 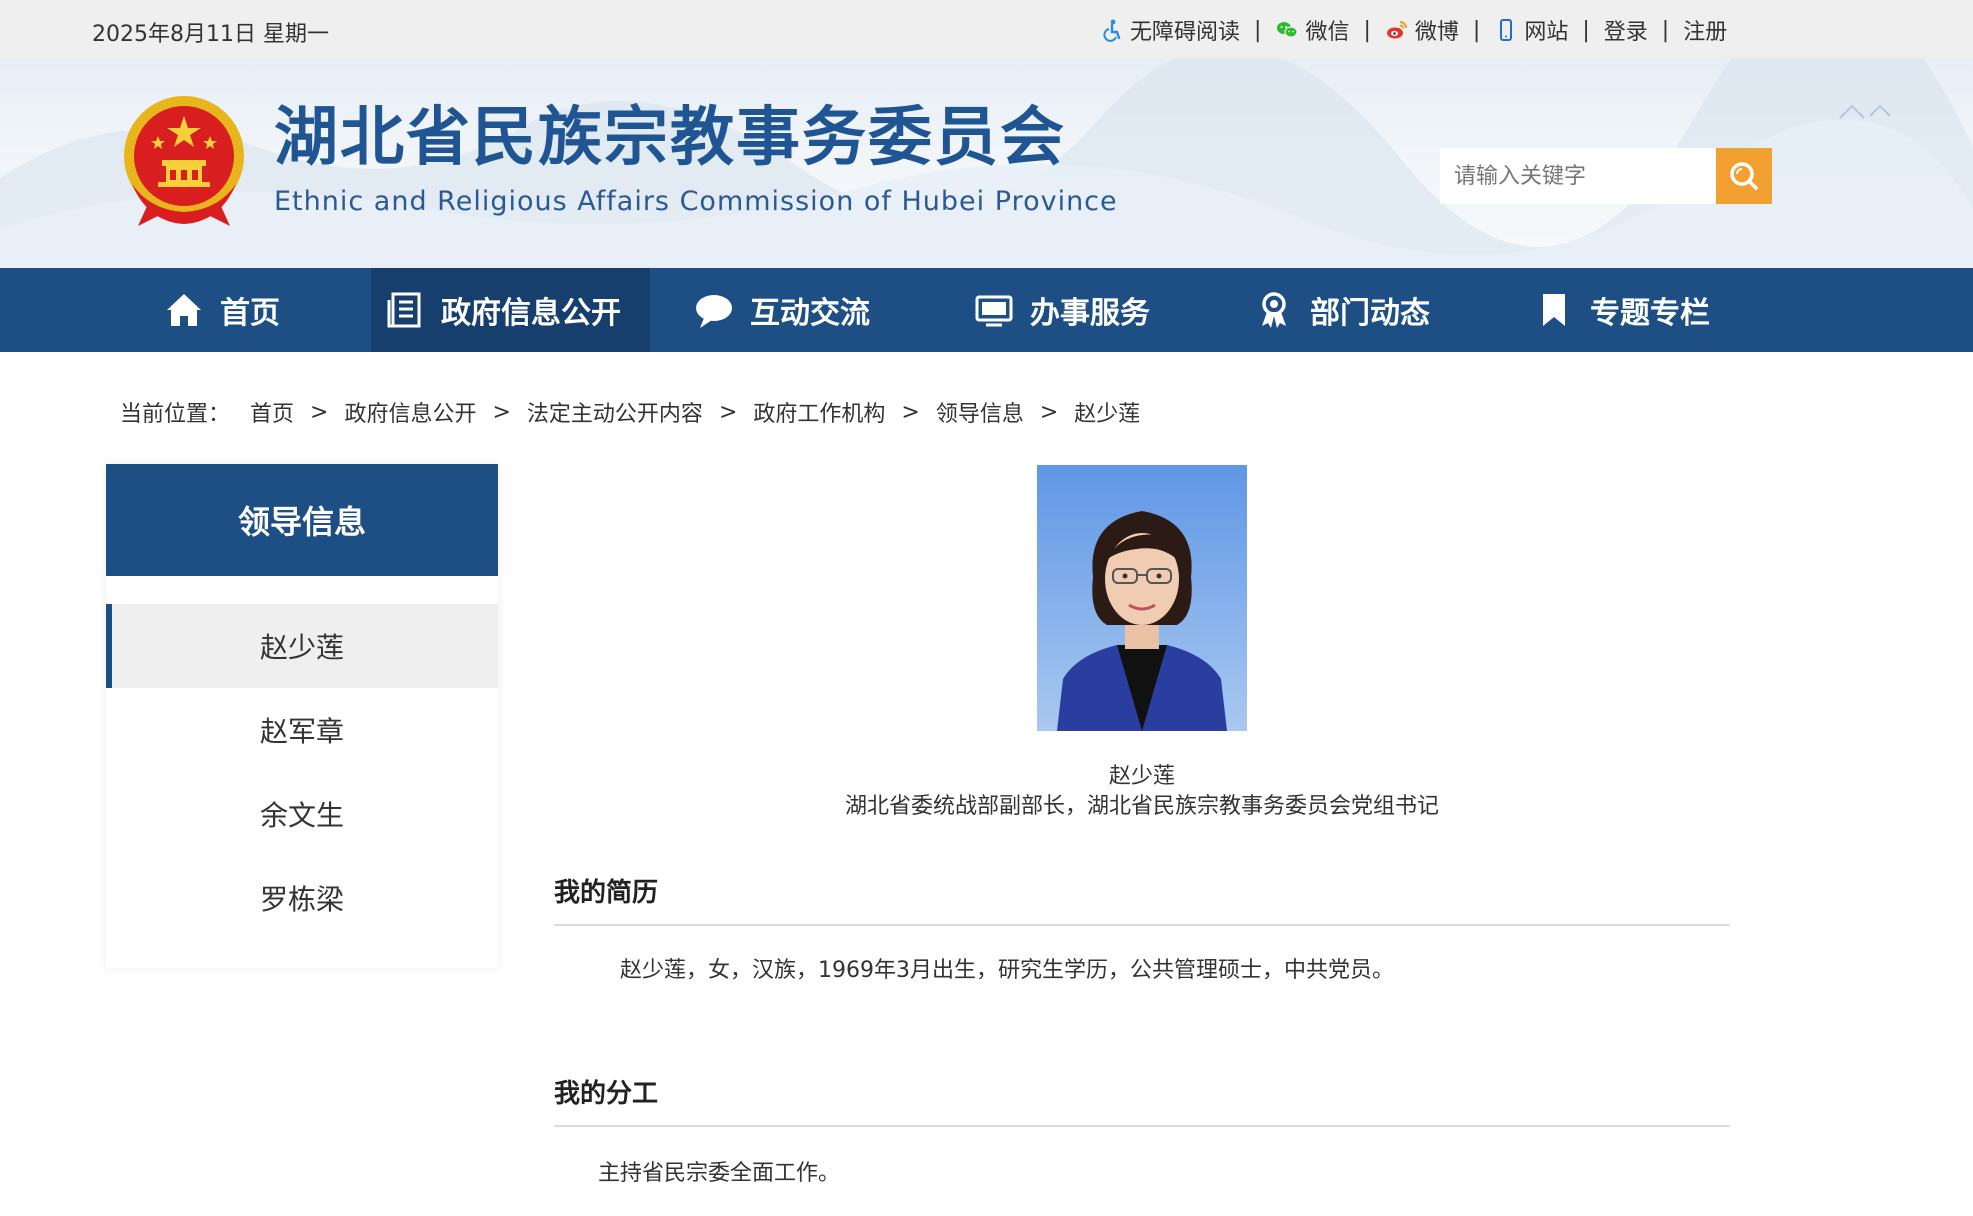 I want to click on nav-dept-news: 部门动态, so click(x=1342, y=310).